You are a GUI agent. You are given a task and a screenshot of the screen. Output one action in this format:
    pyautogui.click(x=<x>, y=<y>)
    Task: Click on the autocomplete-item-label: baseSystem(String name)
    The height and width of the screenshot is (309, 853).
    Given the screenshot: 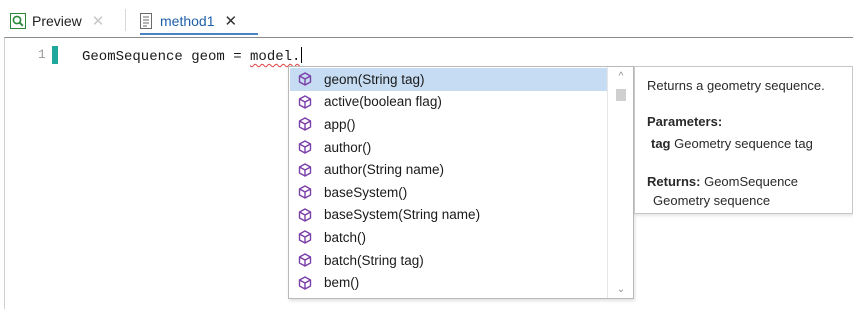 What is the action you would take?
    pyautogui.click(x=402, y=215)
    